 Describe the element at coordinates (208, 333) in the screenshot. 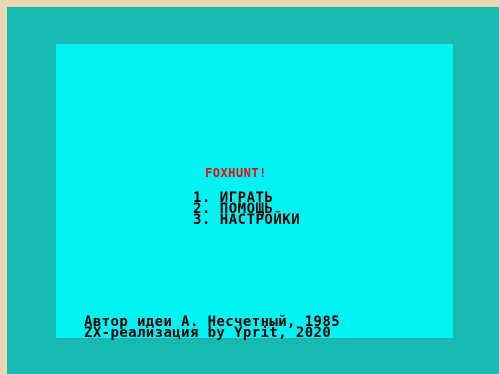

I see `credits-port: ZX-реализация by Yprit, 2020` at that location.